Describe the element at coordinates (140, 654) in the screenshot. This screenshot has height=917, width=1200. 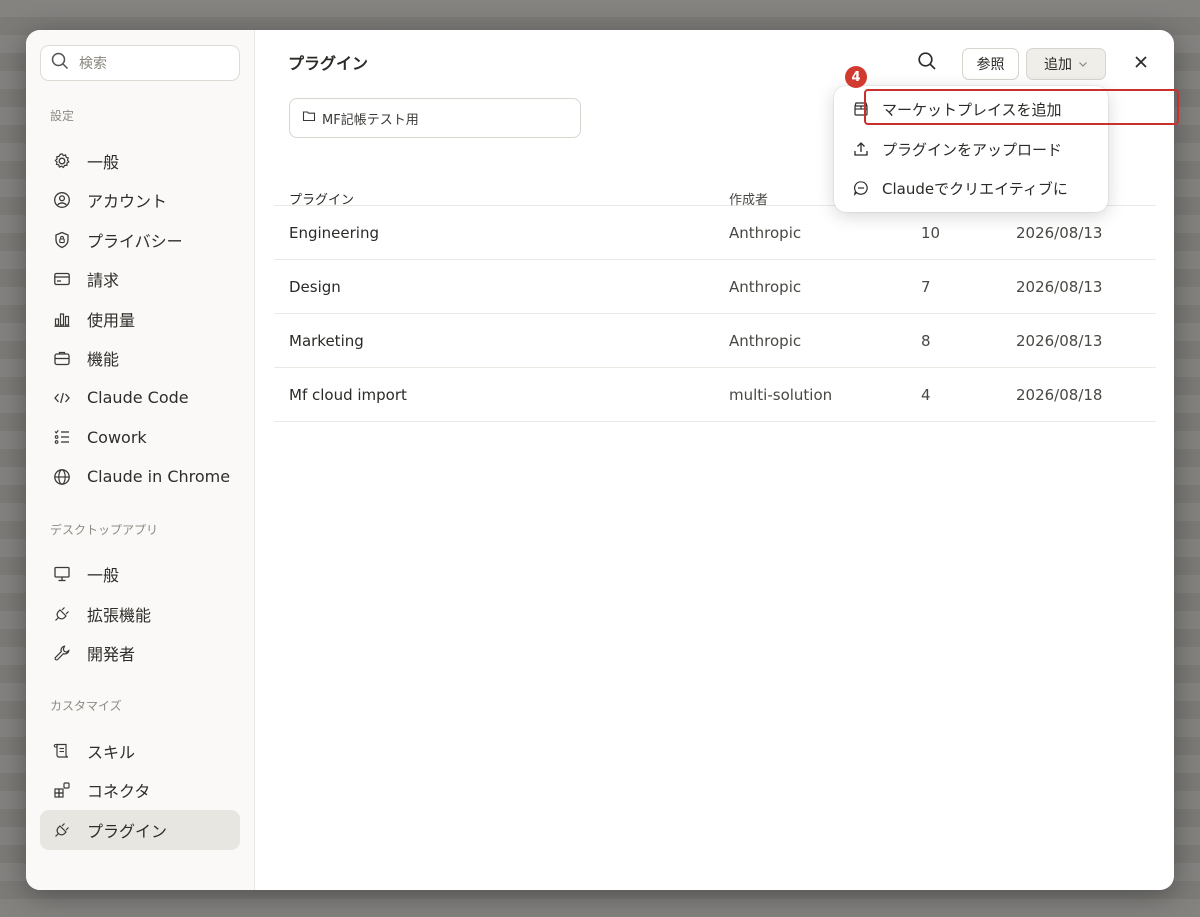
I see `sidebar-item-developer: 開発者` at that location.